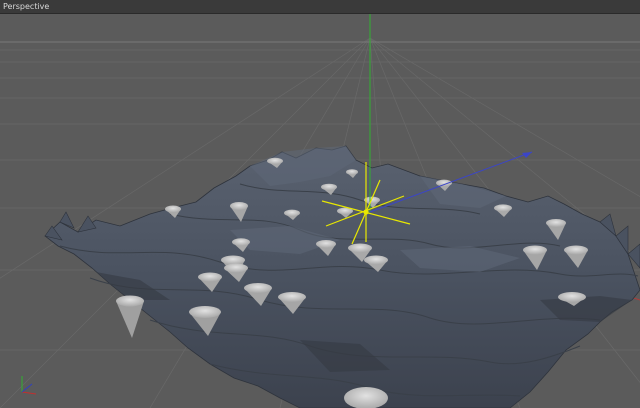 The image size is (640, 408). What do you see at coordinates (26, 6) in the screenshot?
I see `viewport-title: Perspective` at bounding box center [26, 6].